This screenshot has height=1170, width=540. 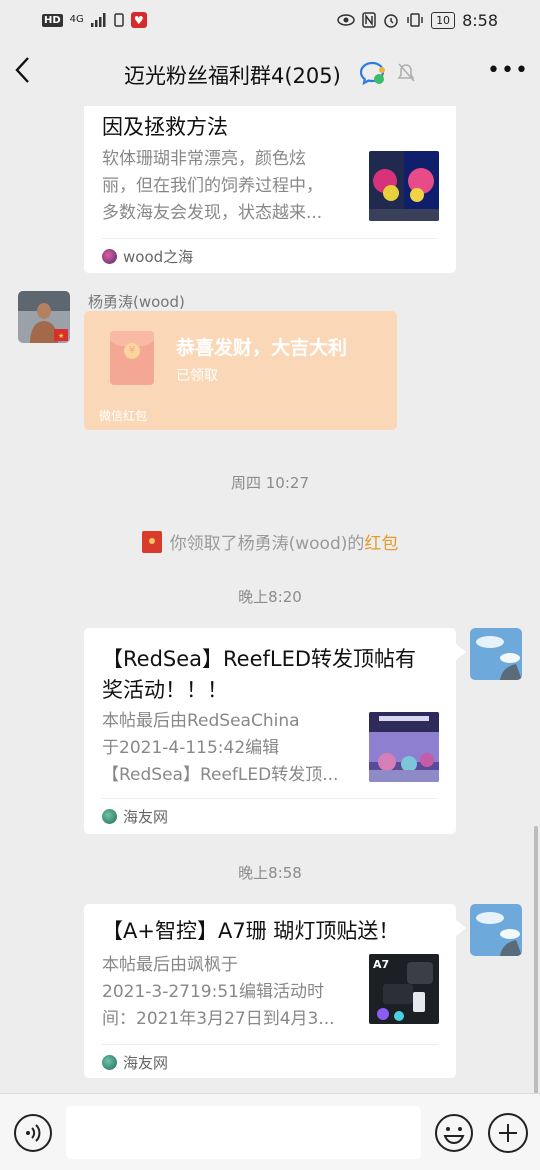 I want to click on sim-icon, so click(x=119, y=20).